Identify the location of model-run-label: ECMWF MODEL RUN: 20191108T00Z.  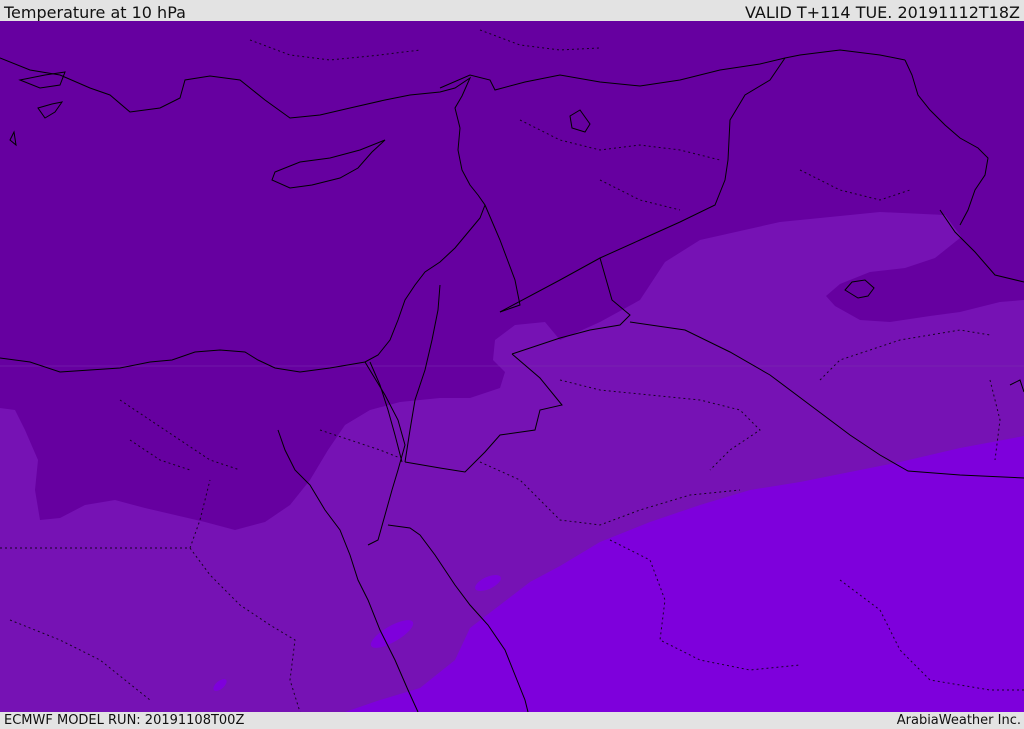
(124, 720).